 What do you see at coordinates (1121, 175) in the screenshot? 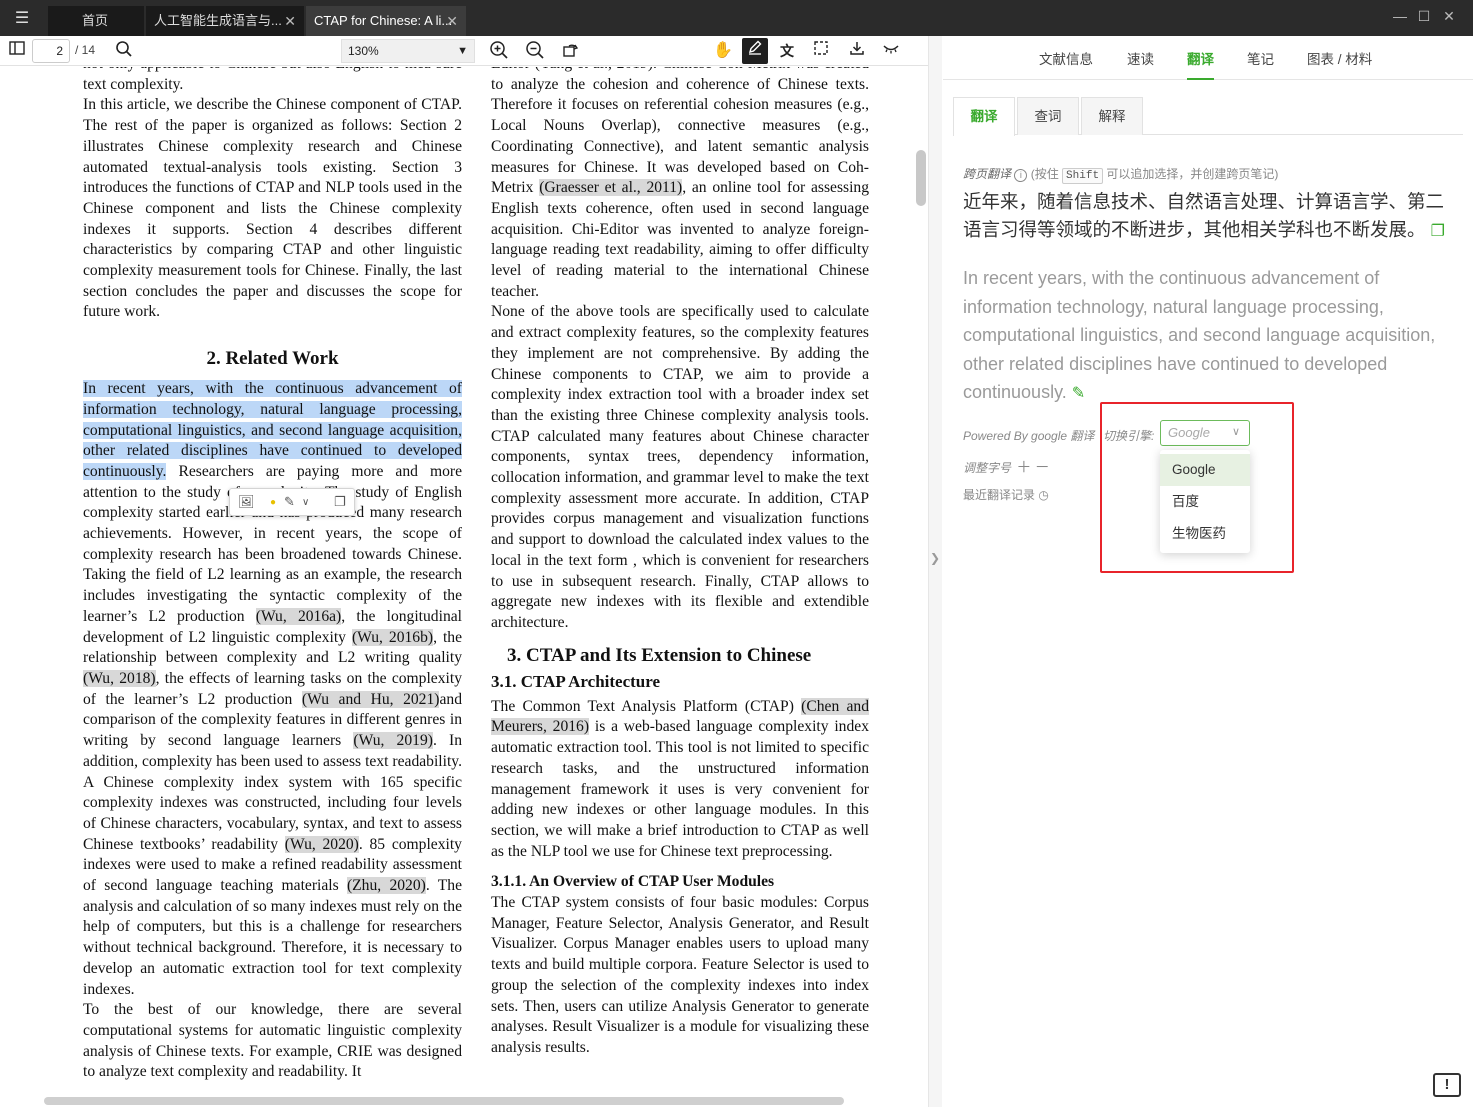
I see `cross-page-translate-hint: 跨页翻译 i (按住 Shift 可以追加选择，并创建跨页笔记)` at bounding box center [1121, 175].